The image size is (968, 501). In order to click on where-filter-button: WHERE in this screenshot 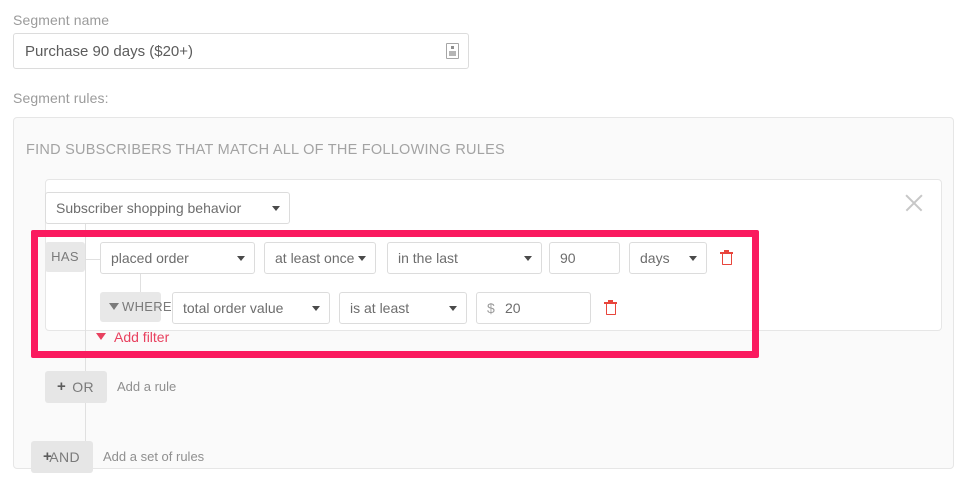, I will do `click(136, 307)`.